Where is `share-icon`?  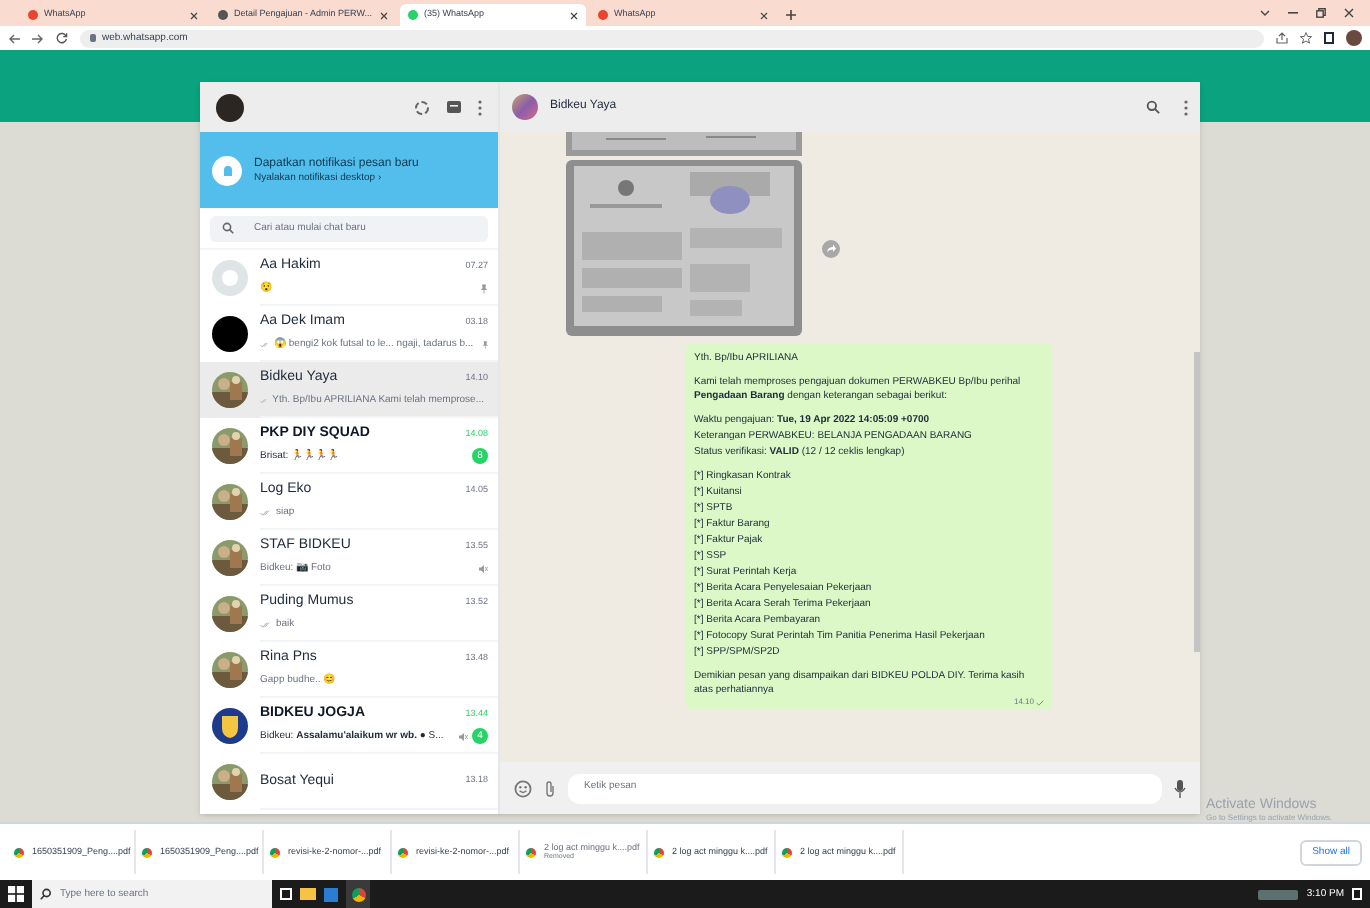
share-icon is located at coordinates (1282, 38).